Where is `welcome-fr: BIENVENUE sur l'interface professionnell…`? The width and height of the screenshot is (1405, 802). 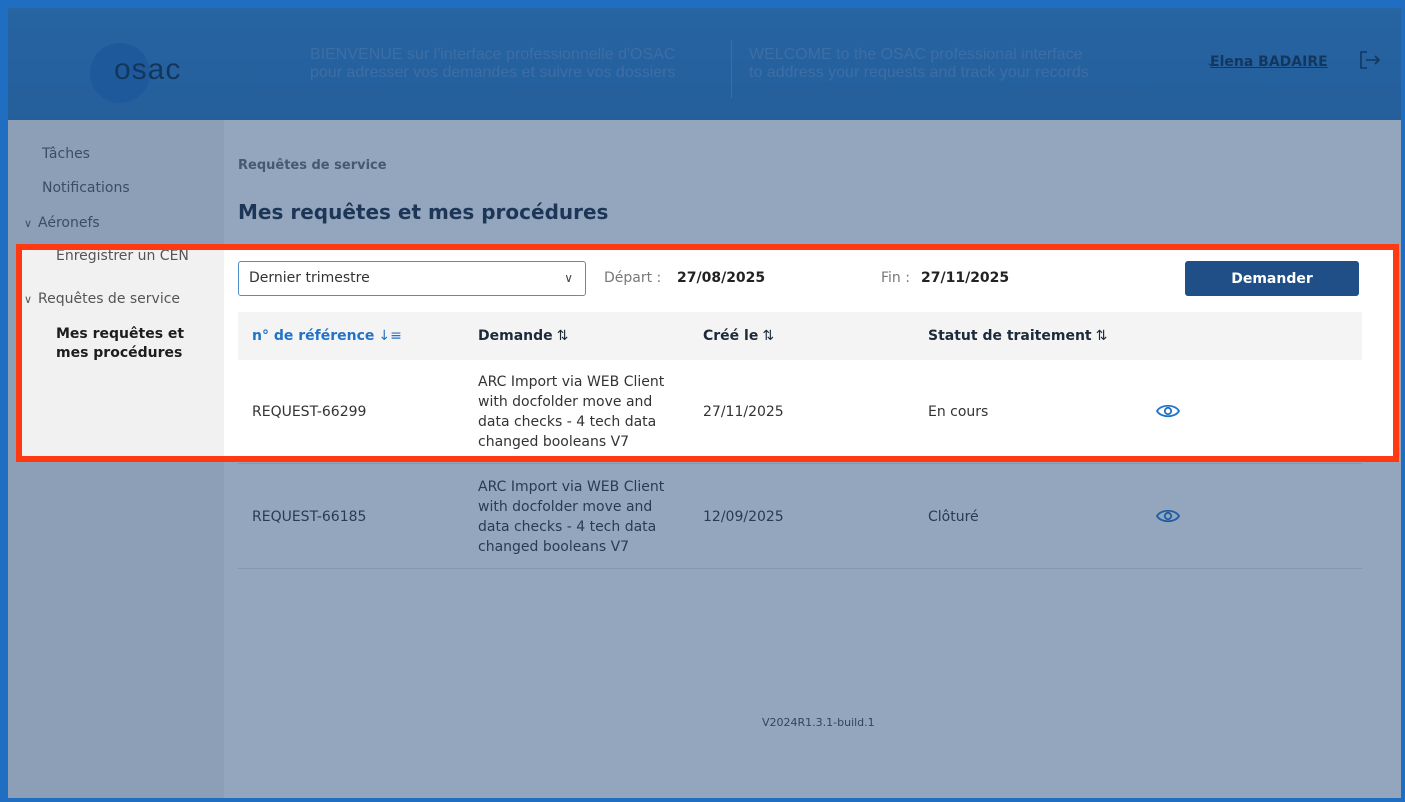
welcome-fr: BIENVENUE sur l'interface professionnell… is located at coordinates (493, 63).